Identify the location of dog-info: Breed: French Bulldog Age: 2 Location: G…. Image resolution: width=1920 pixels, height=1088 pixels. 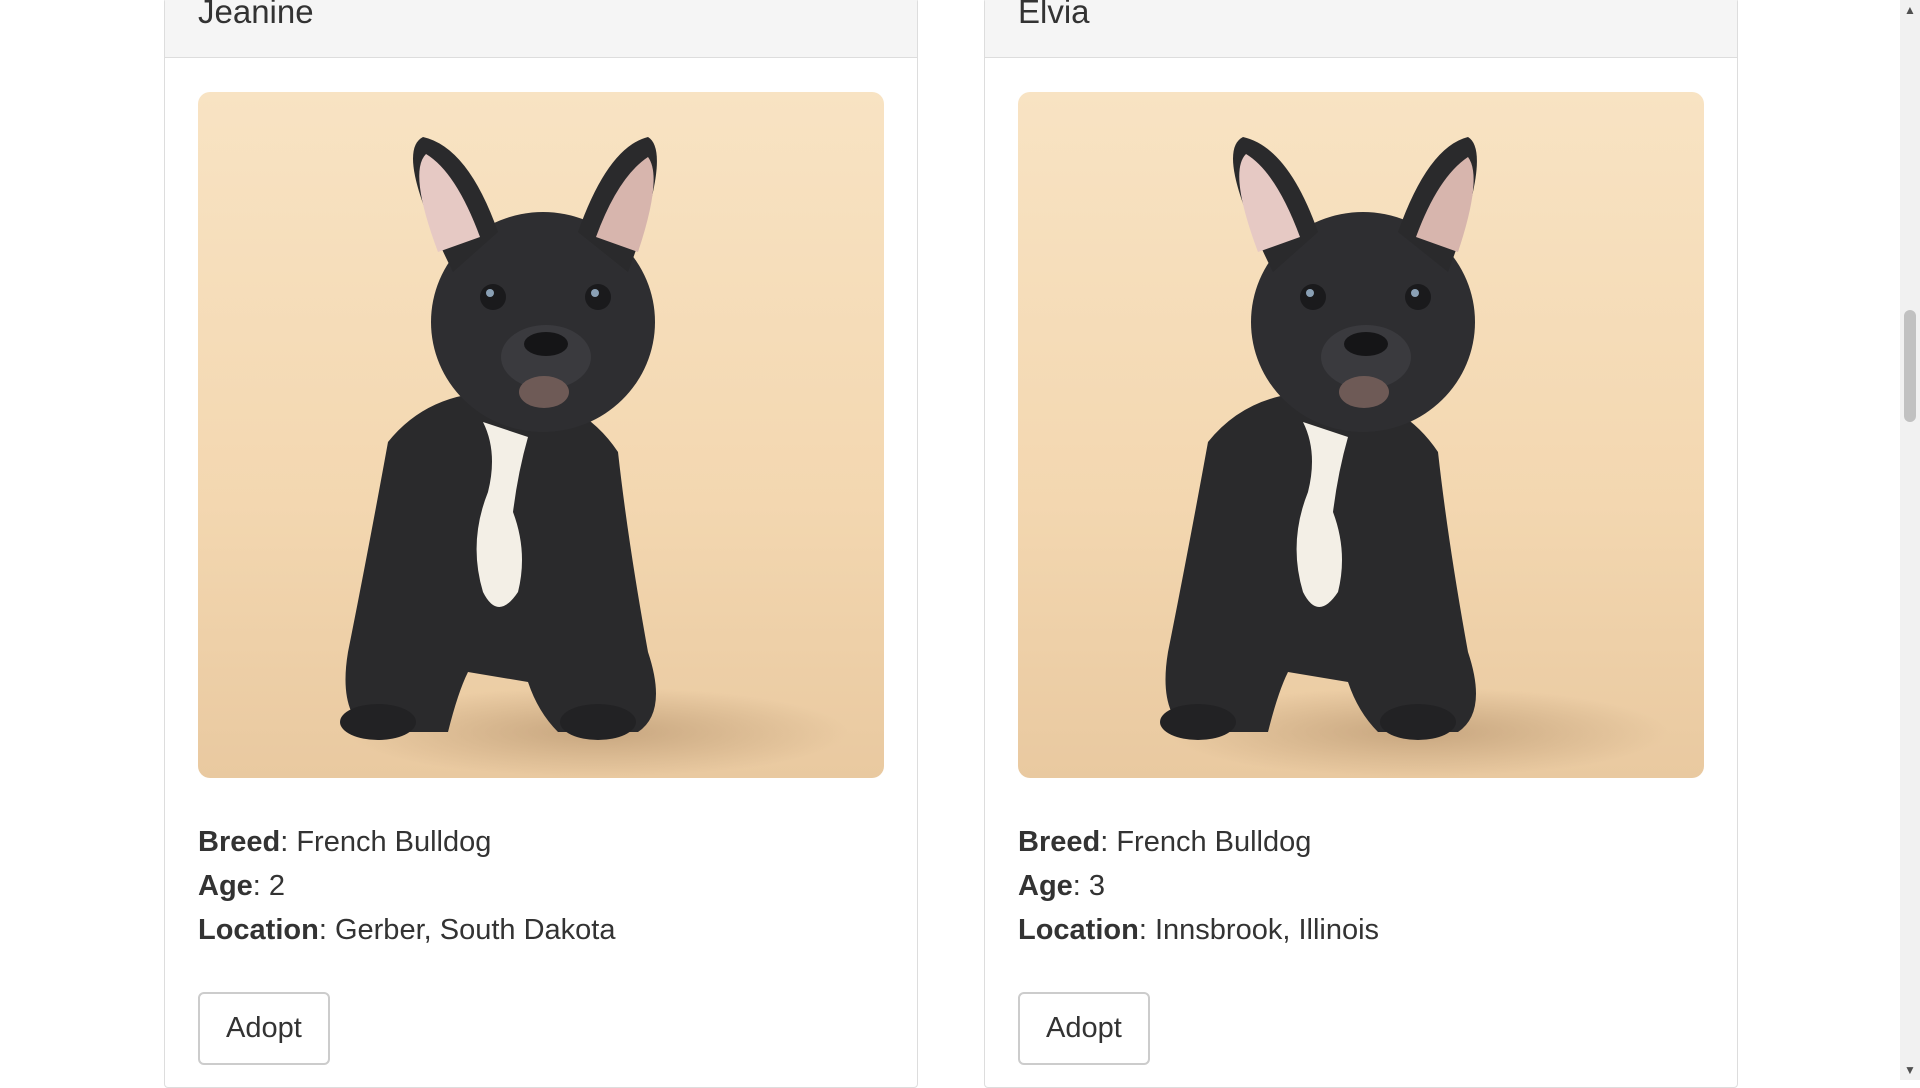
(541, 886).